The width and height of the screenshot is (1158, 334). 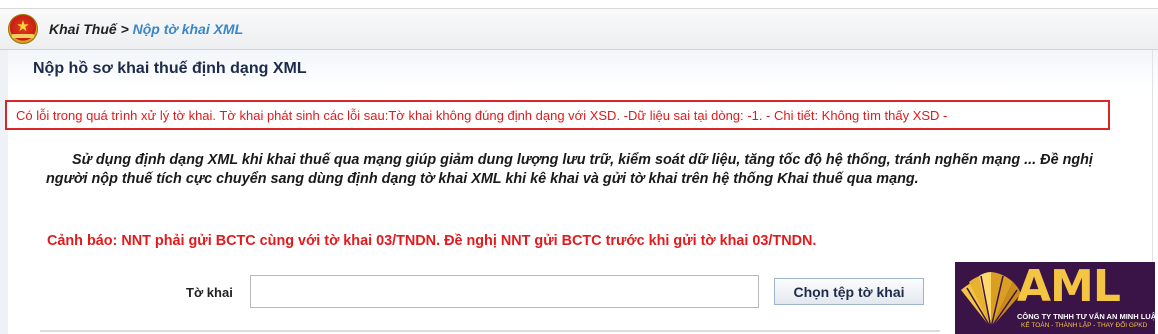 I want to click on national-emblem-icon: ★, so click(x=23, y=29).